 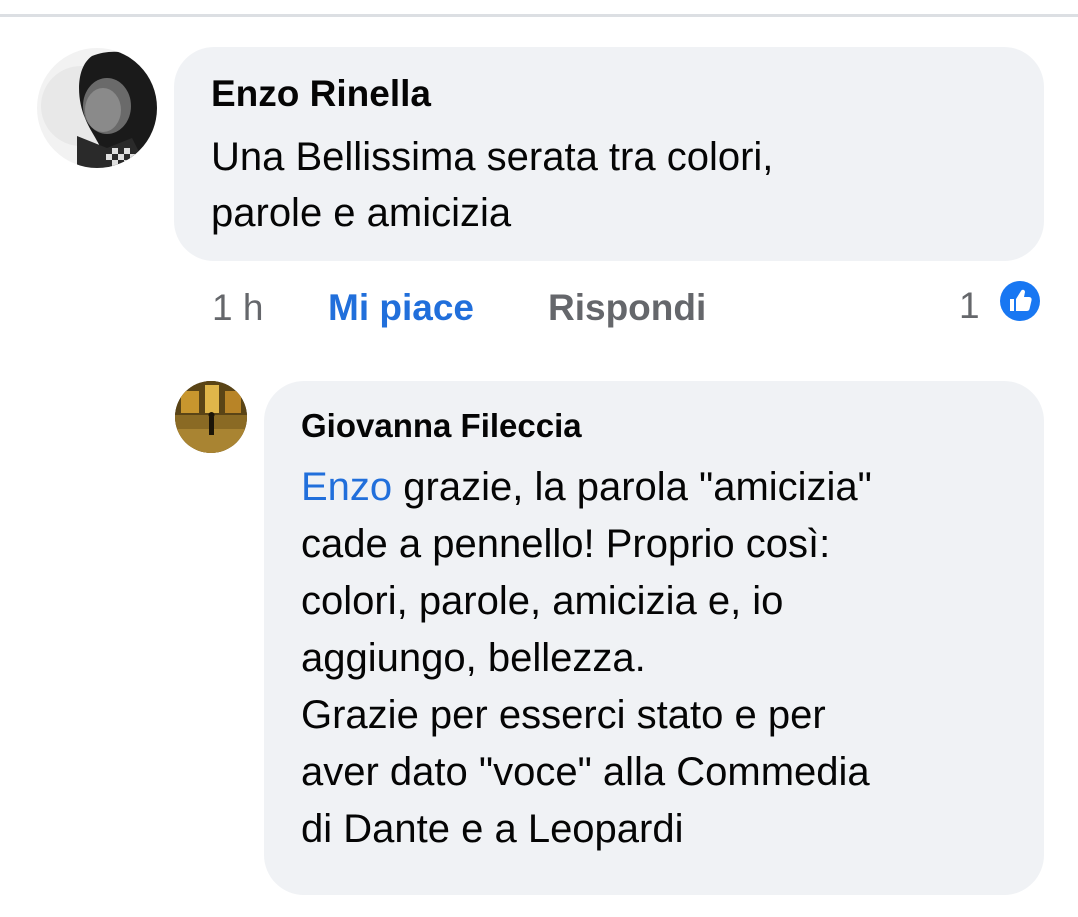 I want to click on divider, so click(x=539, y=15).